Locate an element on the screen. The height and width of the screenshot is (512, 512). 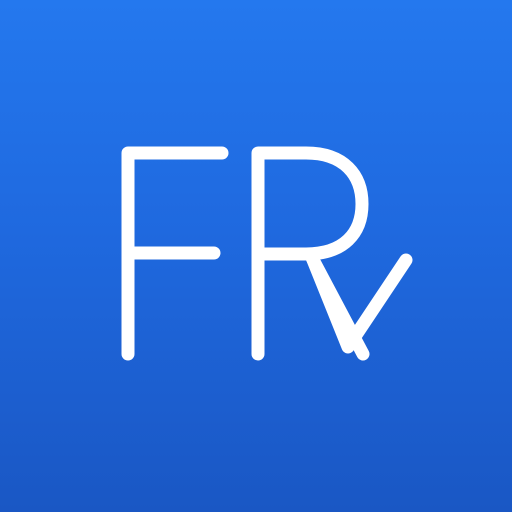
logo-letter-r is located at coordinates (310, 253).